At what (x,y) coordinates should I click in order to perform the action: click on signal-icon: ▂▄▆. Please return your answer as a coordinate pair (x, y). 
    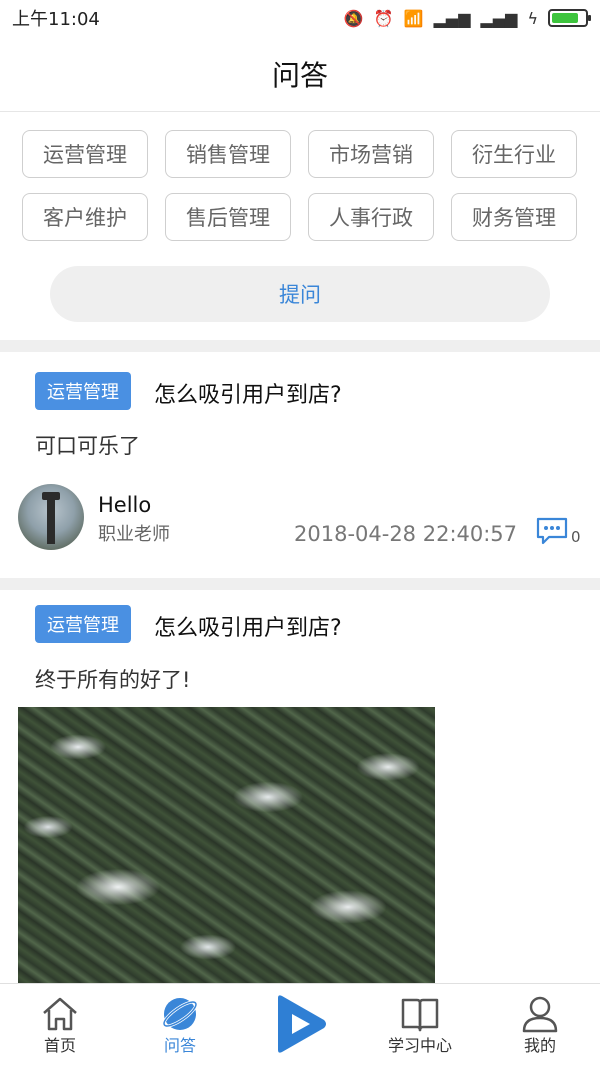
    Looking at the image, I should click on (452, 18).